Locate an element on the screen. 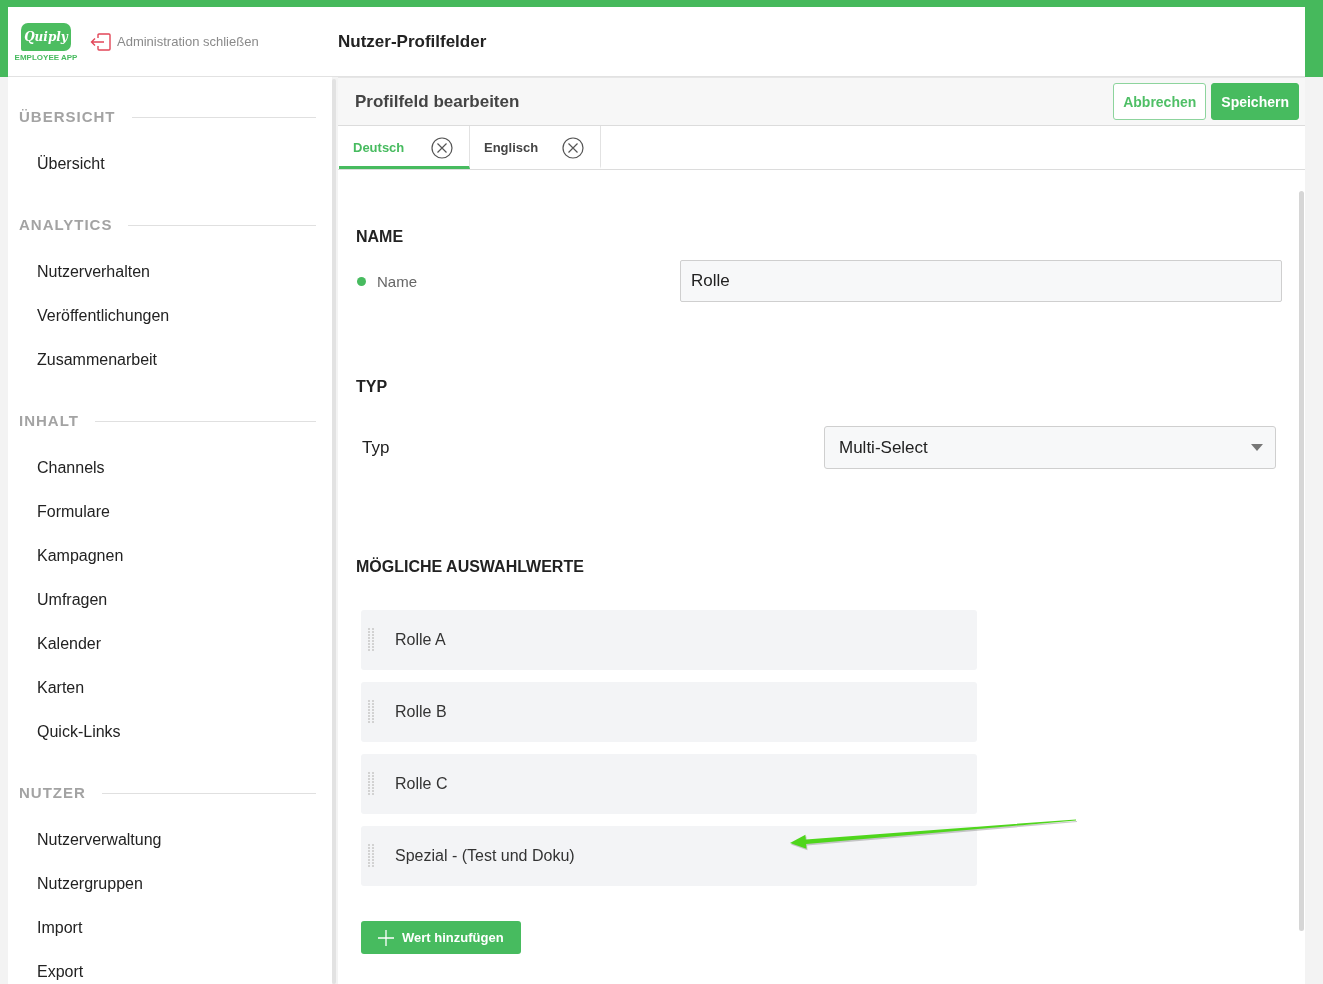 The image size is (1323, 984). option-label: Rolle A is located at coordinates (420, 640).